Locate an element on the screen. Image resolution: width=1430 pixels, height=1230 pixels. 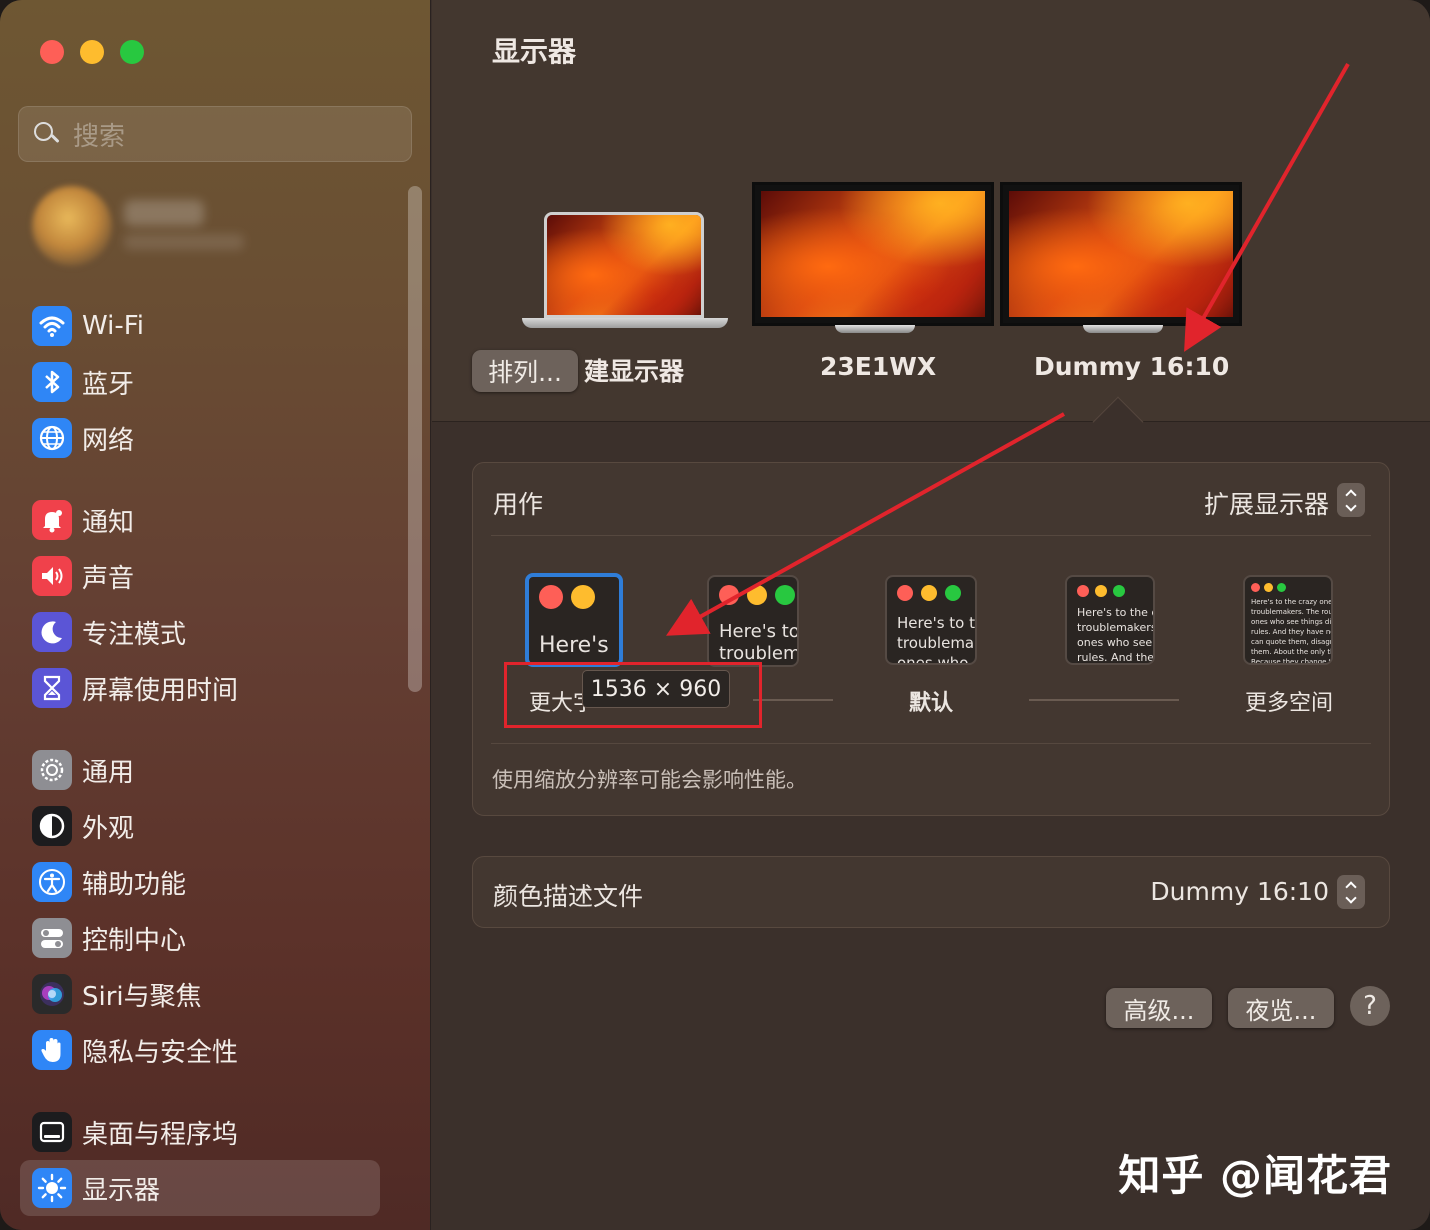
dock-icon is located at coordinates (52, 1132).